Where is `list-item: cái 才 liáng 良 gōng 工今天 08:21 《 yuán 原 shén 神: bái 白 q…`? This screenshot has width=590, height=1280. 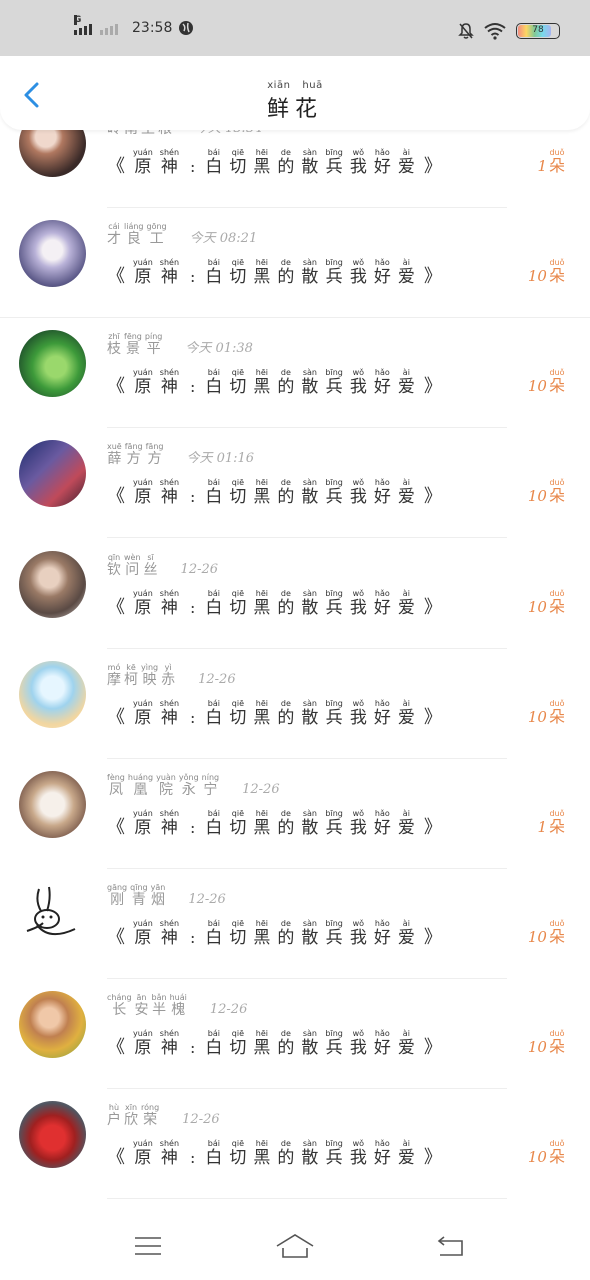
list-item: cái 才 liáng 良 gōng 工今天 08:21 《 yuán 原 shén 神: bái 白 q… is located at coordinates (295, 280).